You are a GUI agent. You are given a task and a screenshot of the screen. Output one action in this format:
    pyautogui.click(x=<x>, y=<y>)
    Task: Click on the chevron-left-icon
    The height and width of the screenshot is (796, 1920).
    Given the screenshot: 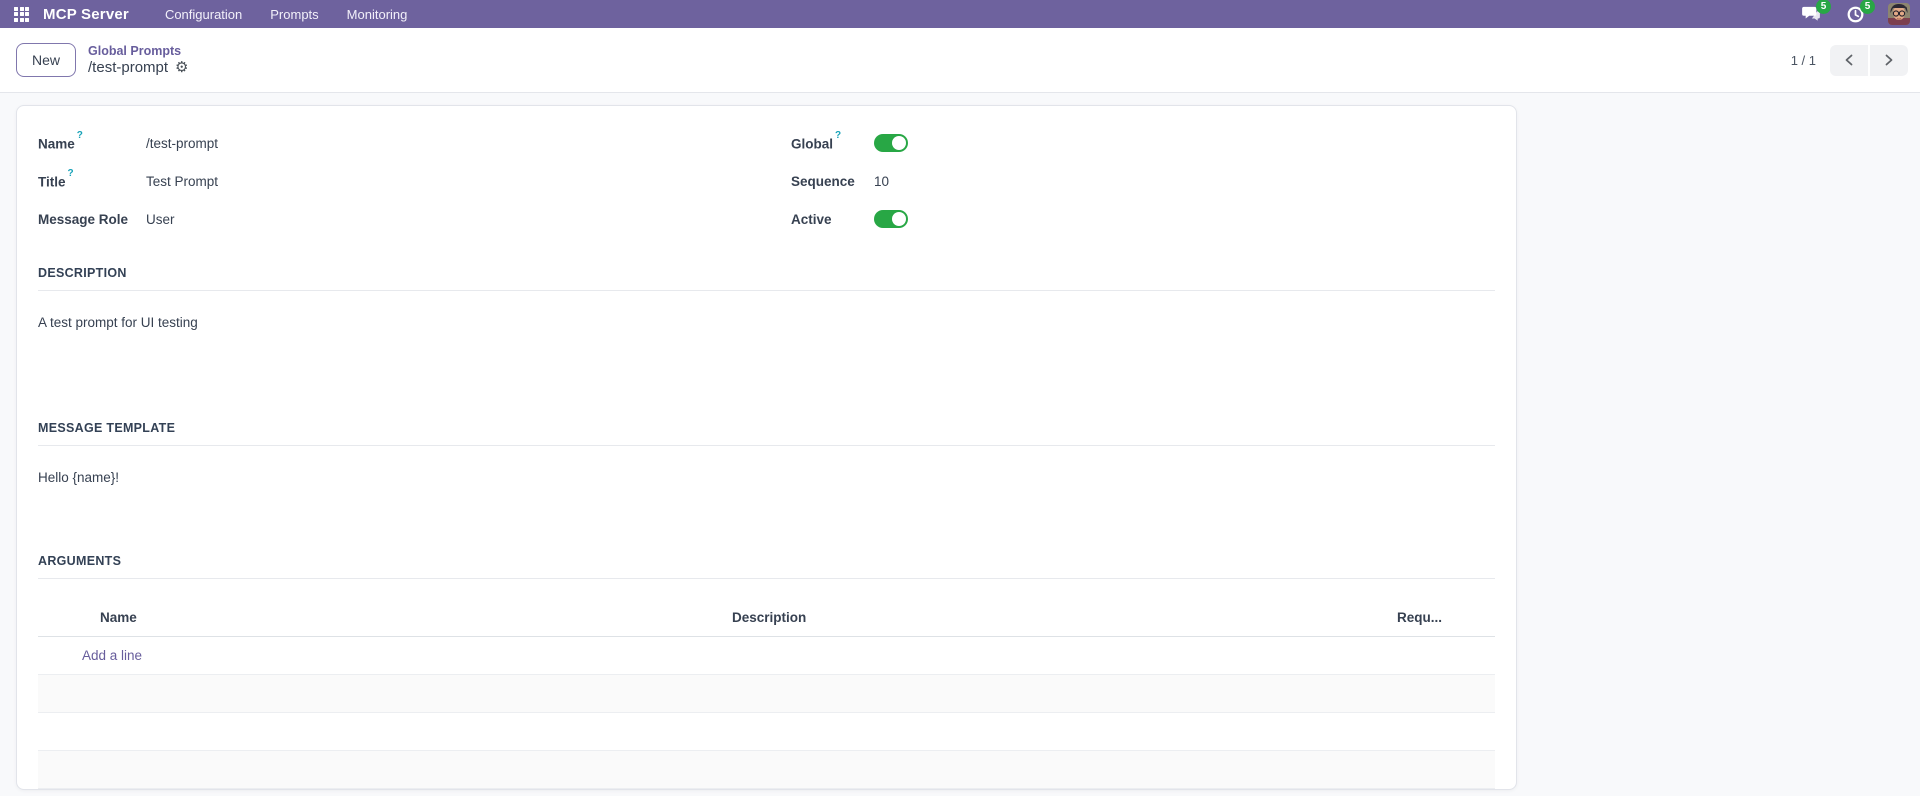 What is the action you would take?
    pyautogui.click(x=1849, y=60)
    